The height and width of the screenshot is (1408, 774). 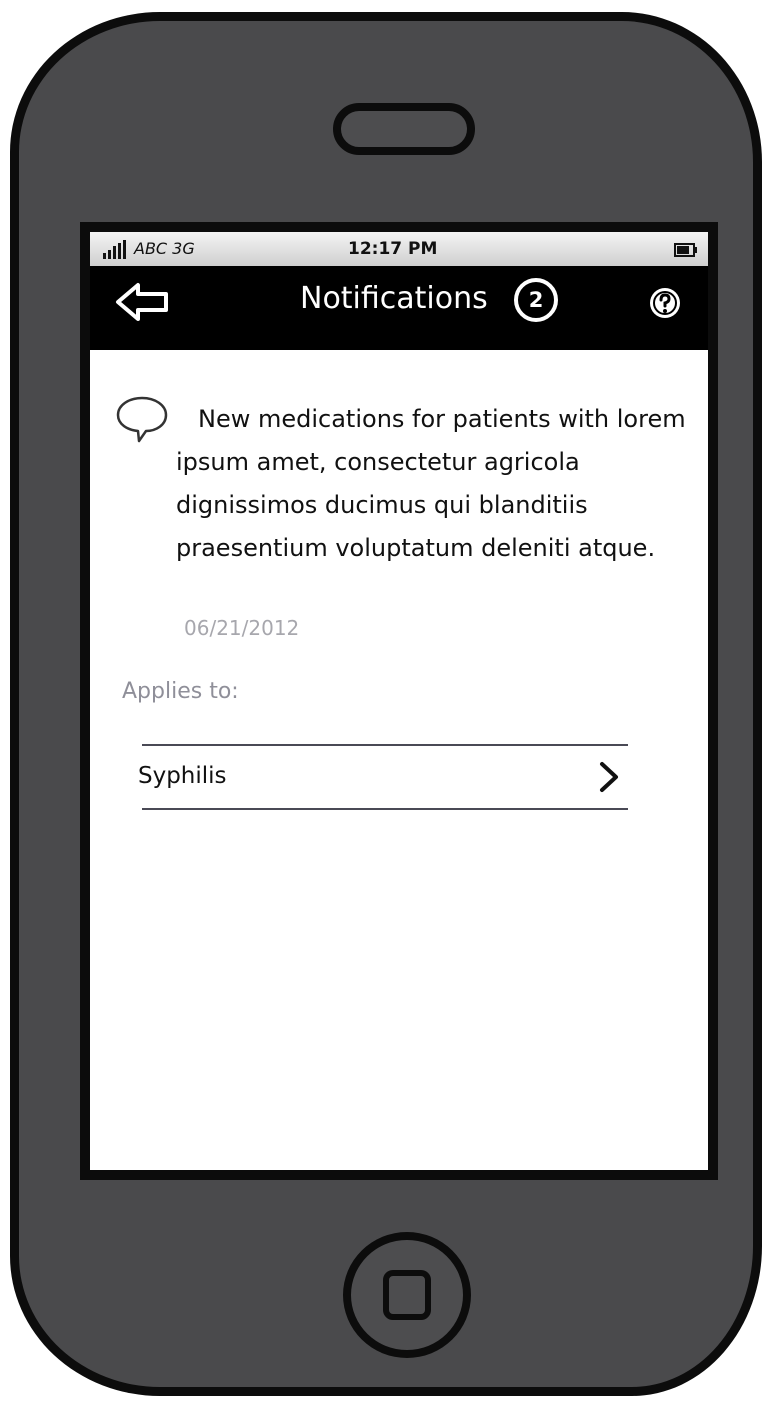 What do you see at coordinates (393, 249) in the screenshot?
I see `status-time: 12:17 PM` at bounding box center [393, 249].